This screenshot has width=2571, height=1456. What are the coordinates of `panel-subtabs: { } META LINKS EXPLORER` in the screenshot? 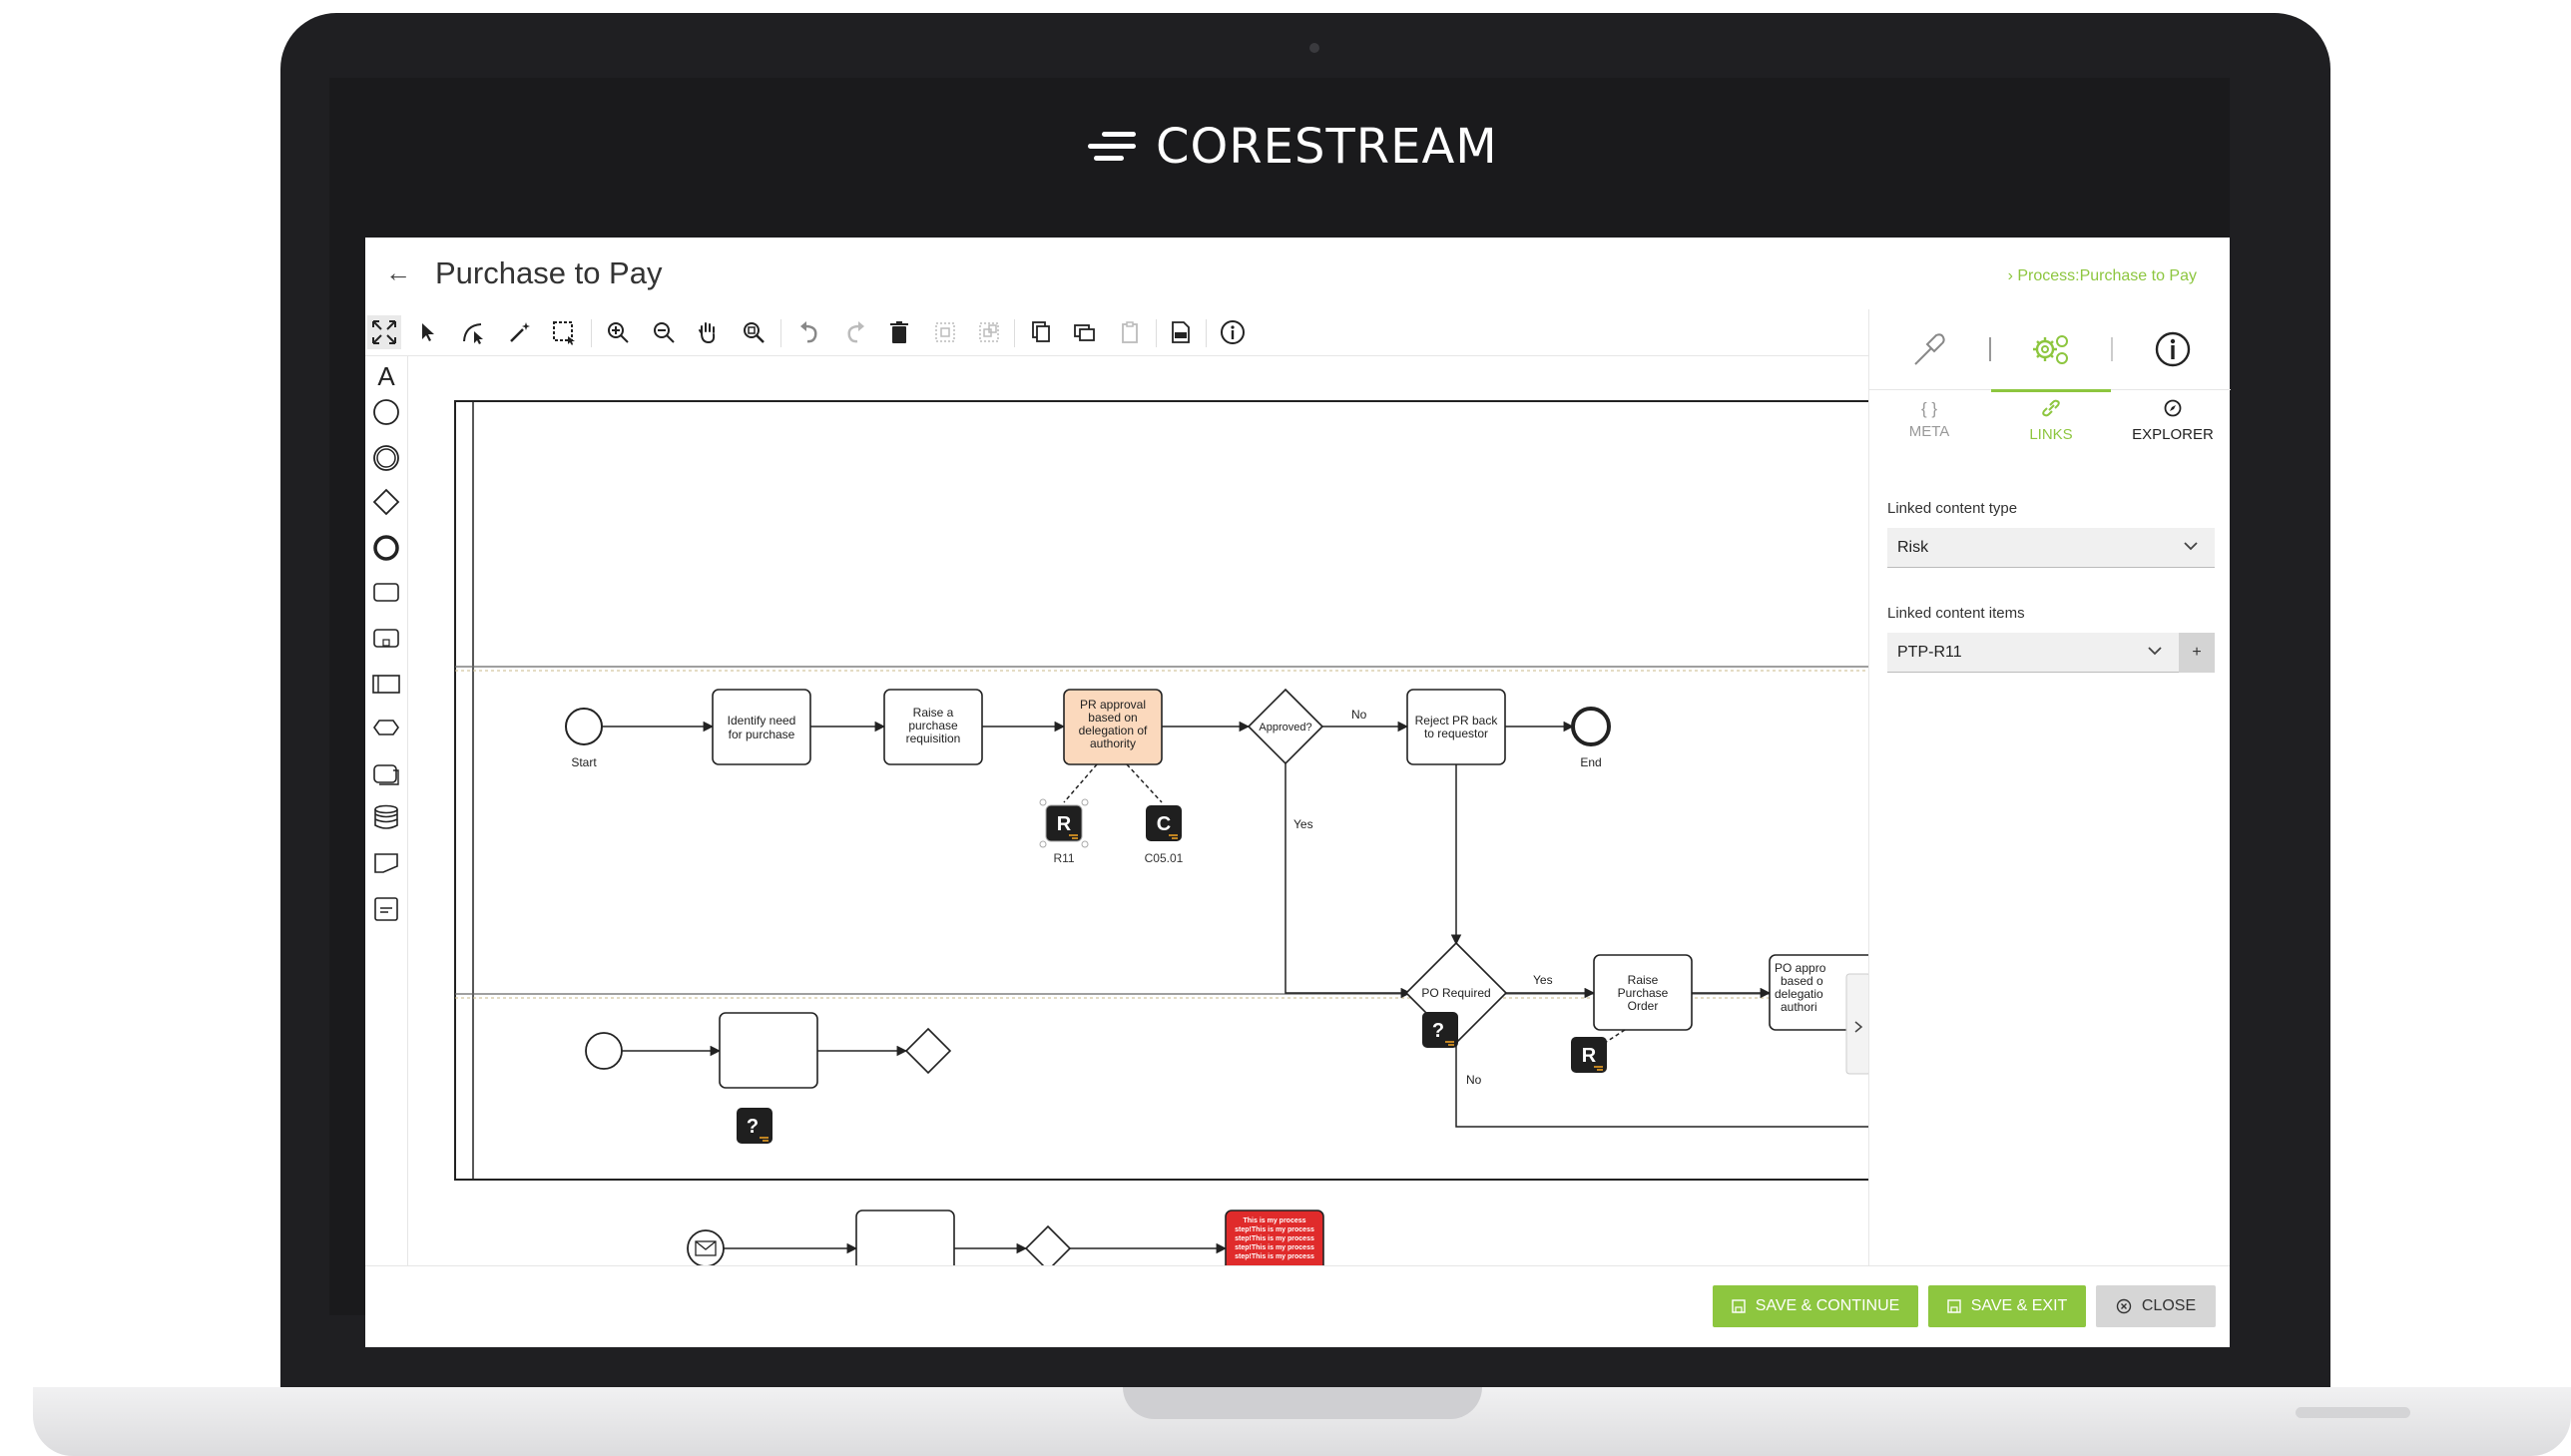 It's located at (2050, 421).